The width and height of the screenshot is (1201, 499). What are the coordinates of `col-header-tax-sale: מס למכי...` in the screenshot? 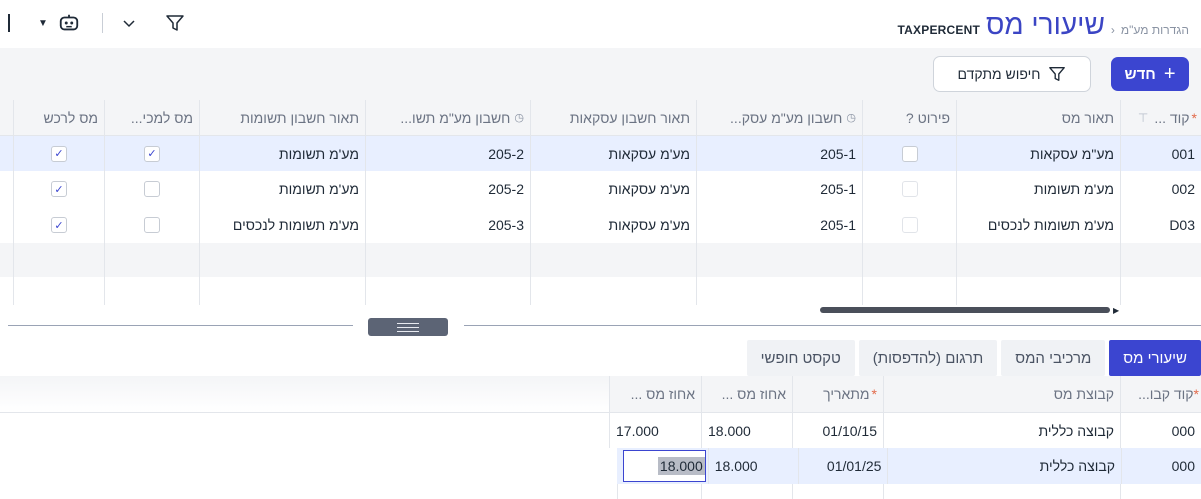 It's located at (151, 117).